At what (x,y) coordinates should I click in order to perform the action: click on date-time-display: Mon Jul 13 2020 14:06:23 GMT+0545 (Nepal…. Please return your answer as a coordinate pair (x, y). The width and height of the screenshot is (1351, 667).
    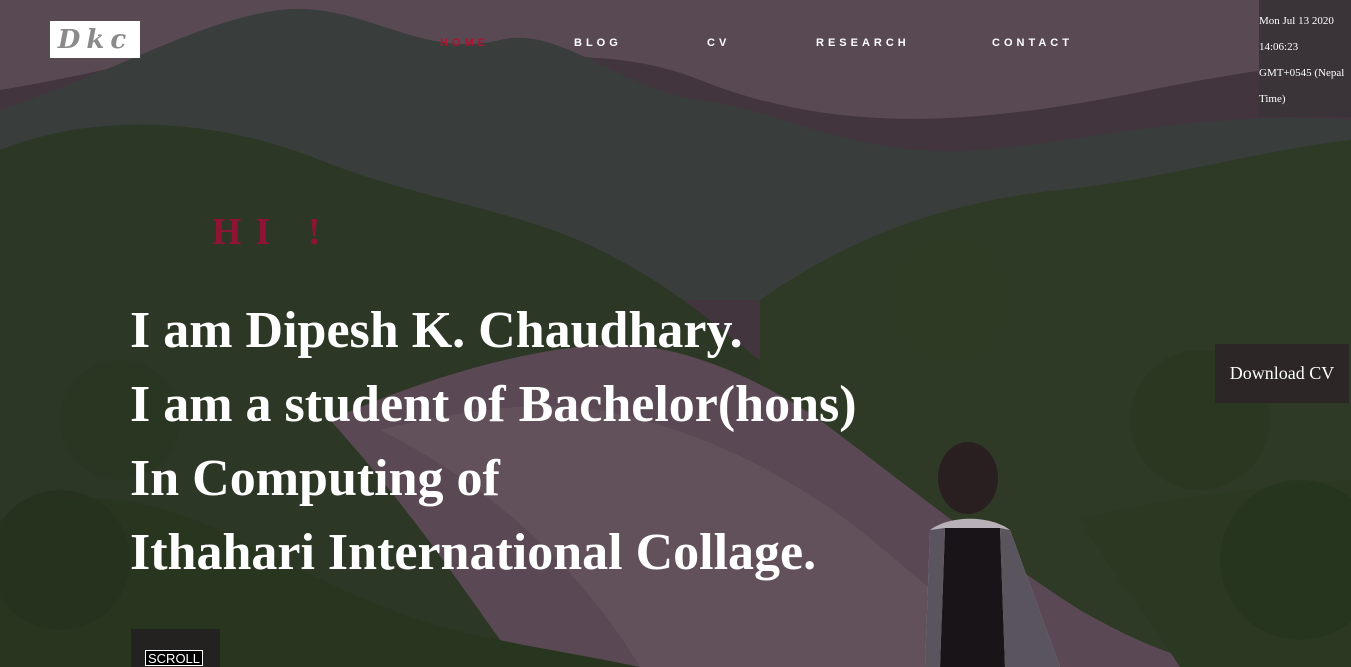
    Looking at the image, I should click on (1305, 58).